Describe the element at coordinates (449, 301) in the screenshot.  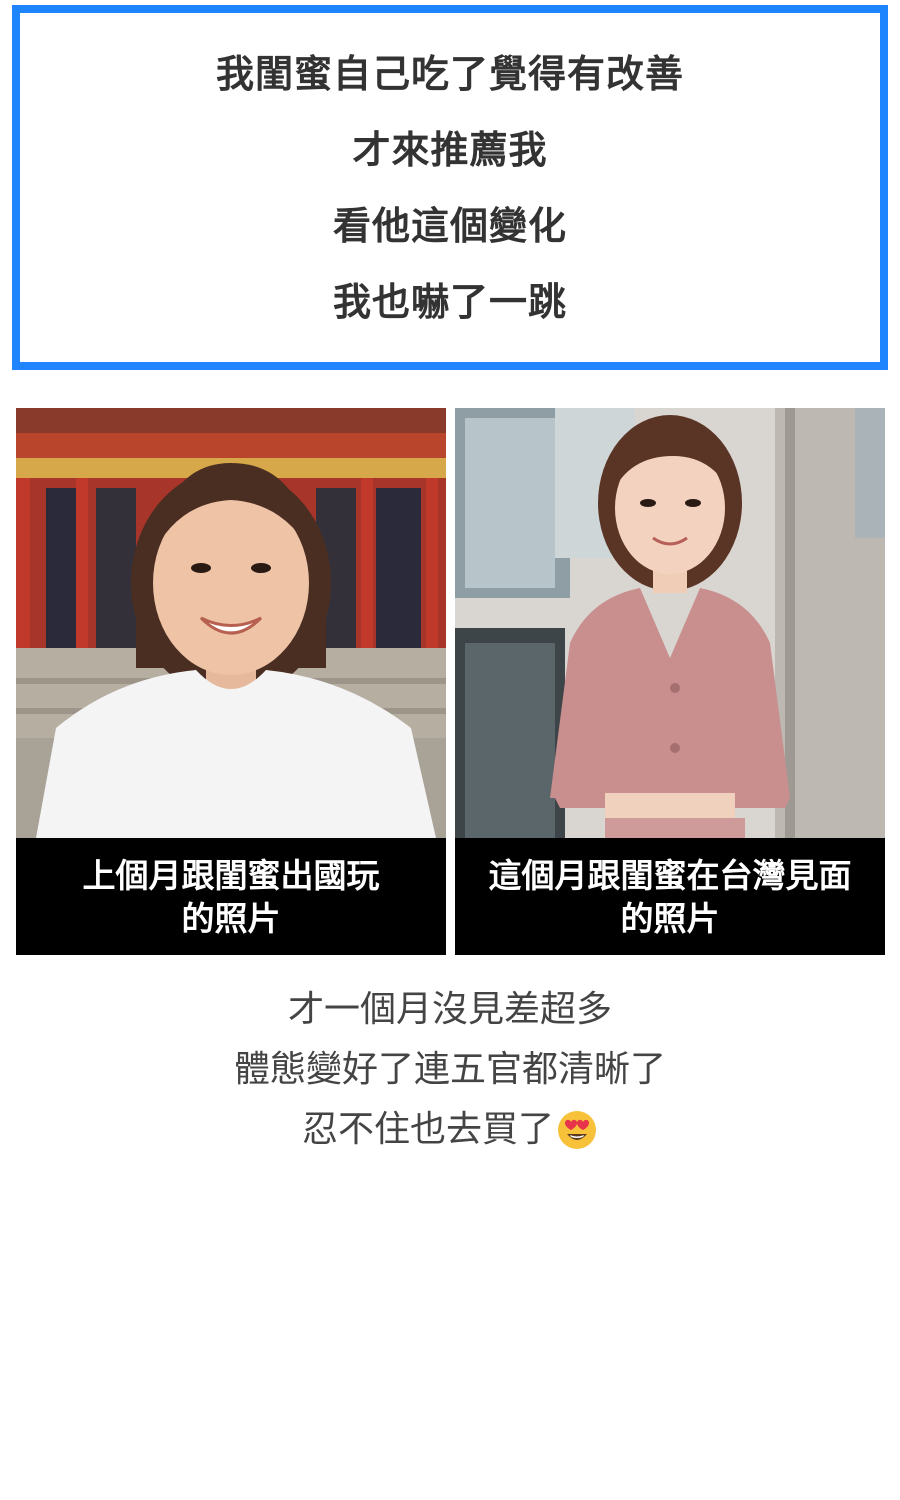
I see `headline-line: 我也嚇了一跳` at that location.